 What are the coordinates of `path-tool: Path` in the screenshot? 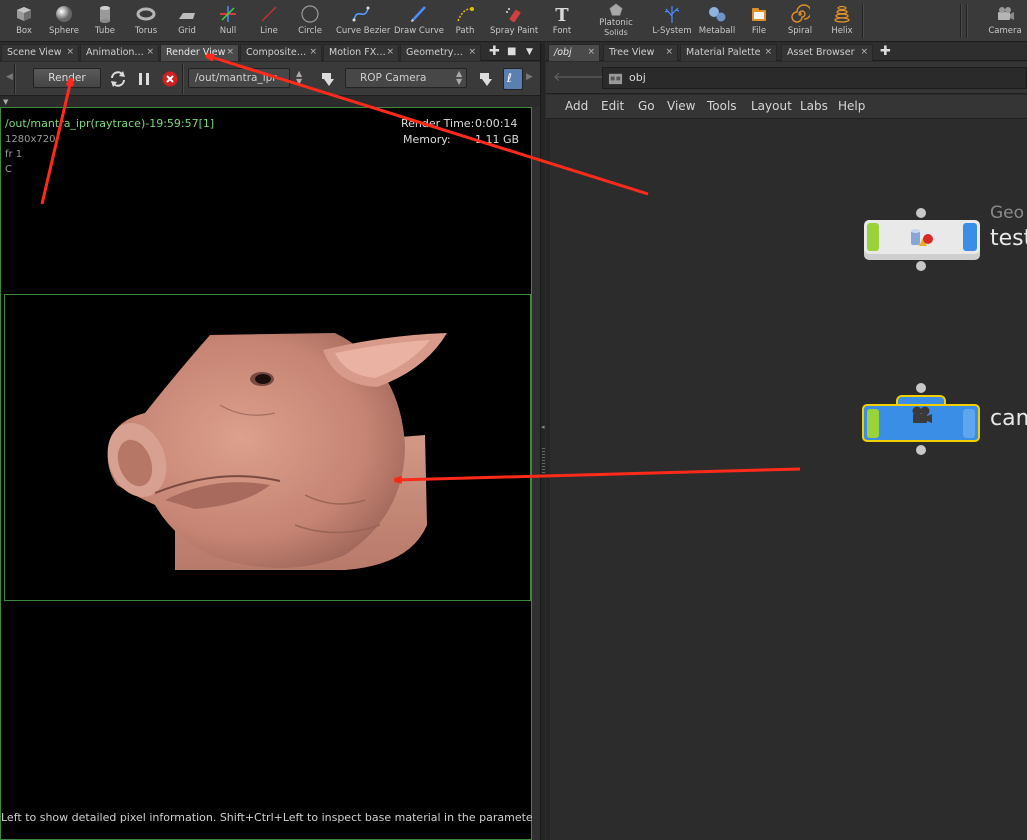 It's located at (465, 21).